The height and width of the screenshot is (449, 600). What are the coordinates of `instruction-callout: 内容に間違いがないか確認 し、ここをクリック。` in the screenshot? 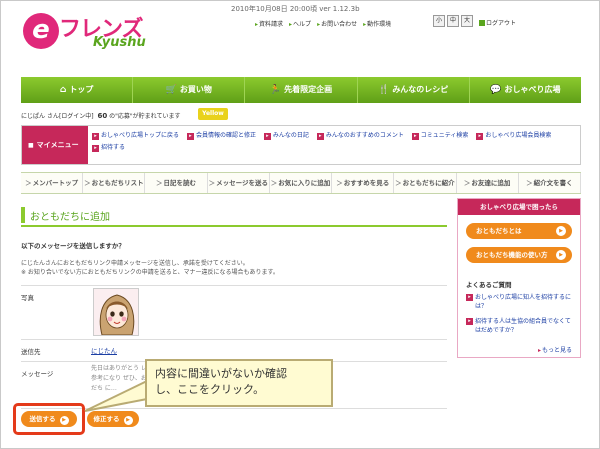 It's located at (239, 383).